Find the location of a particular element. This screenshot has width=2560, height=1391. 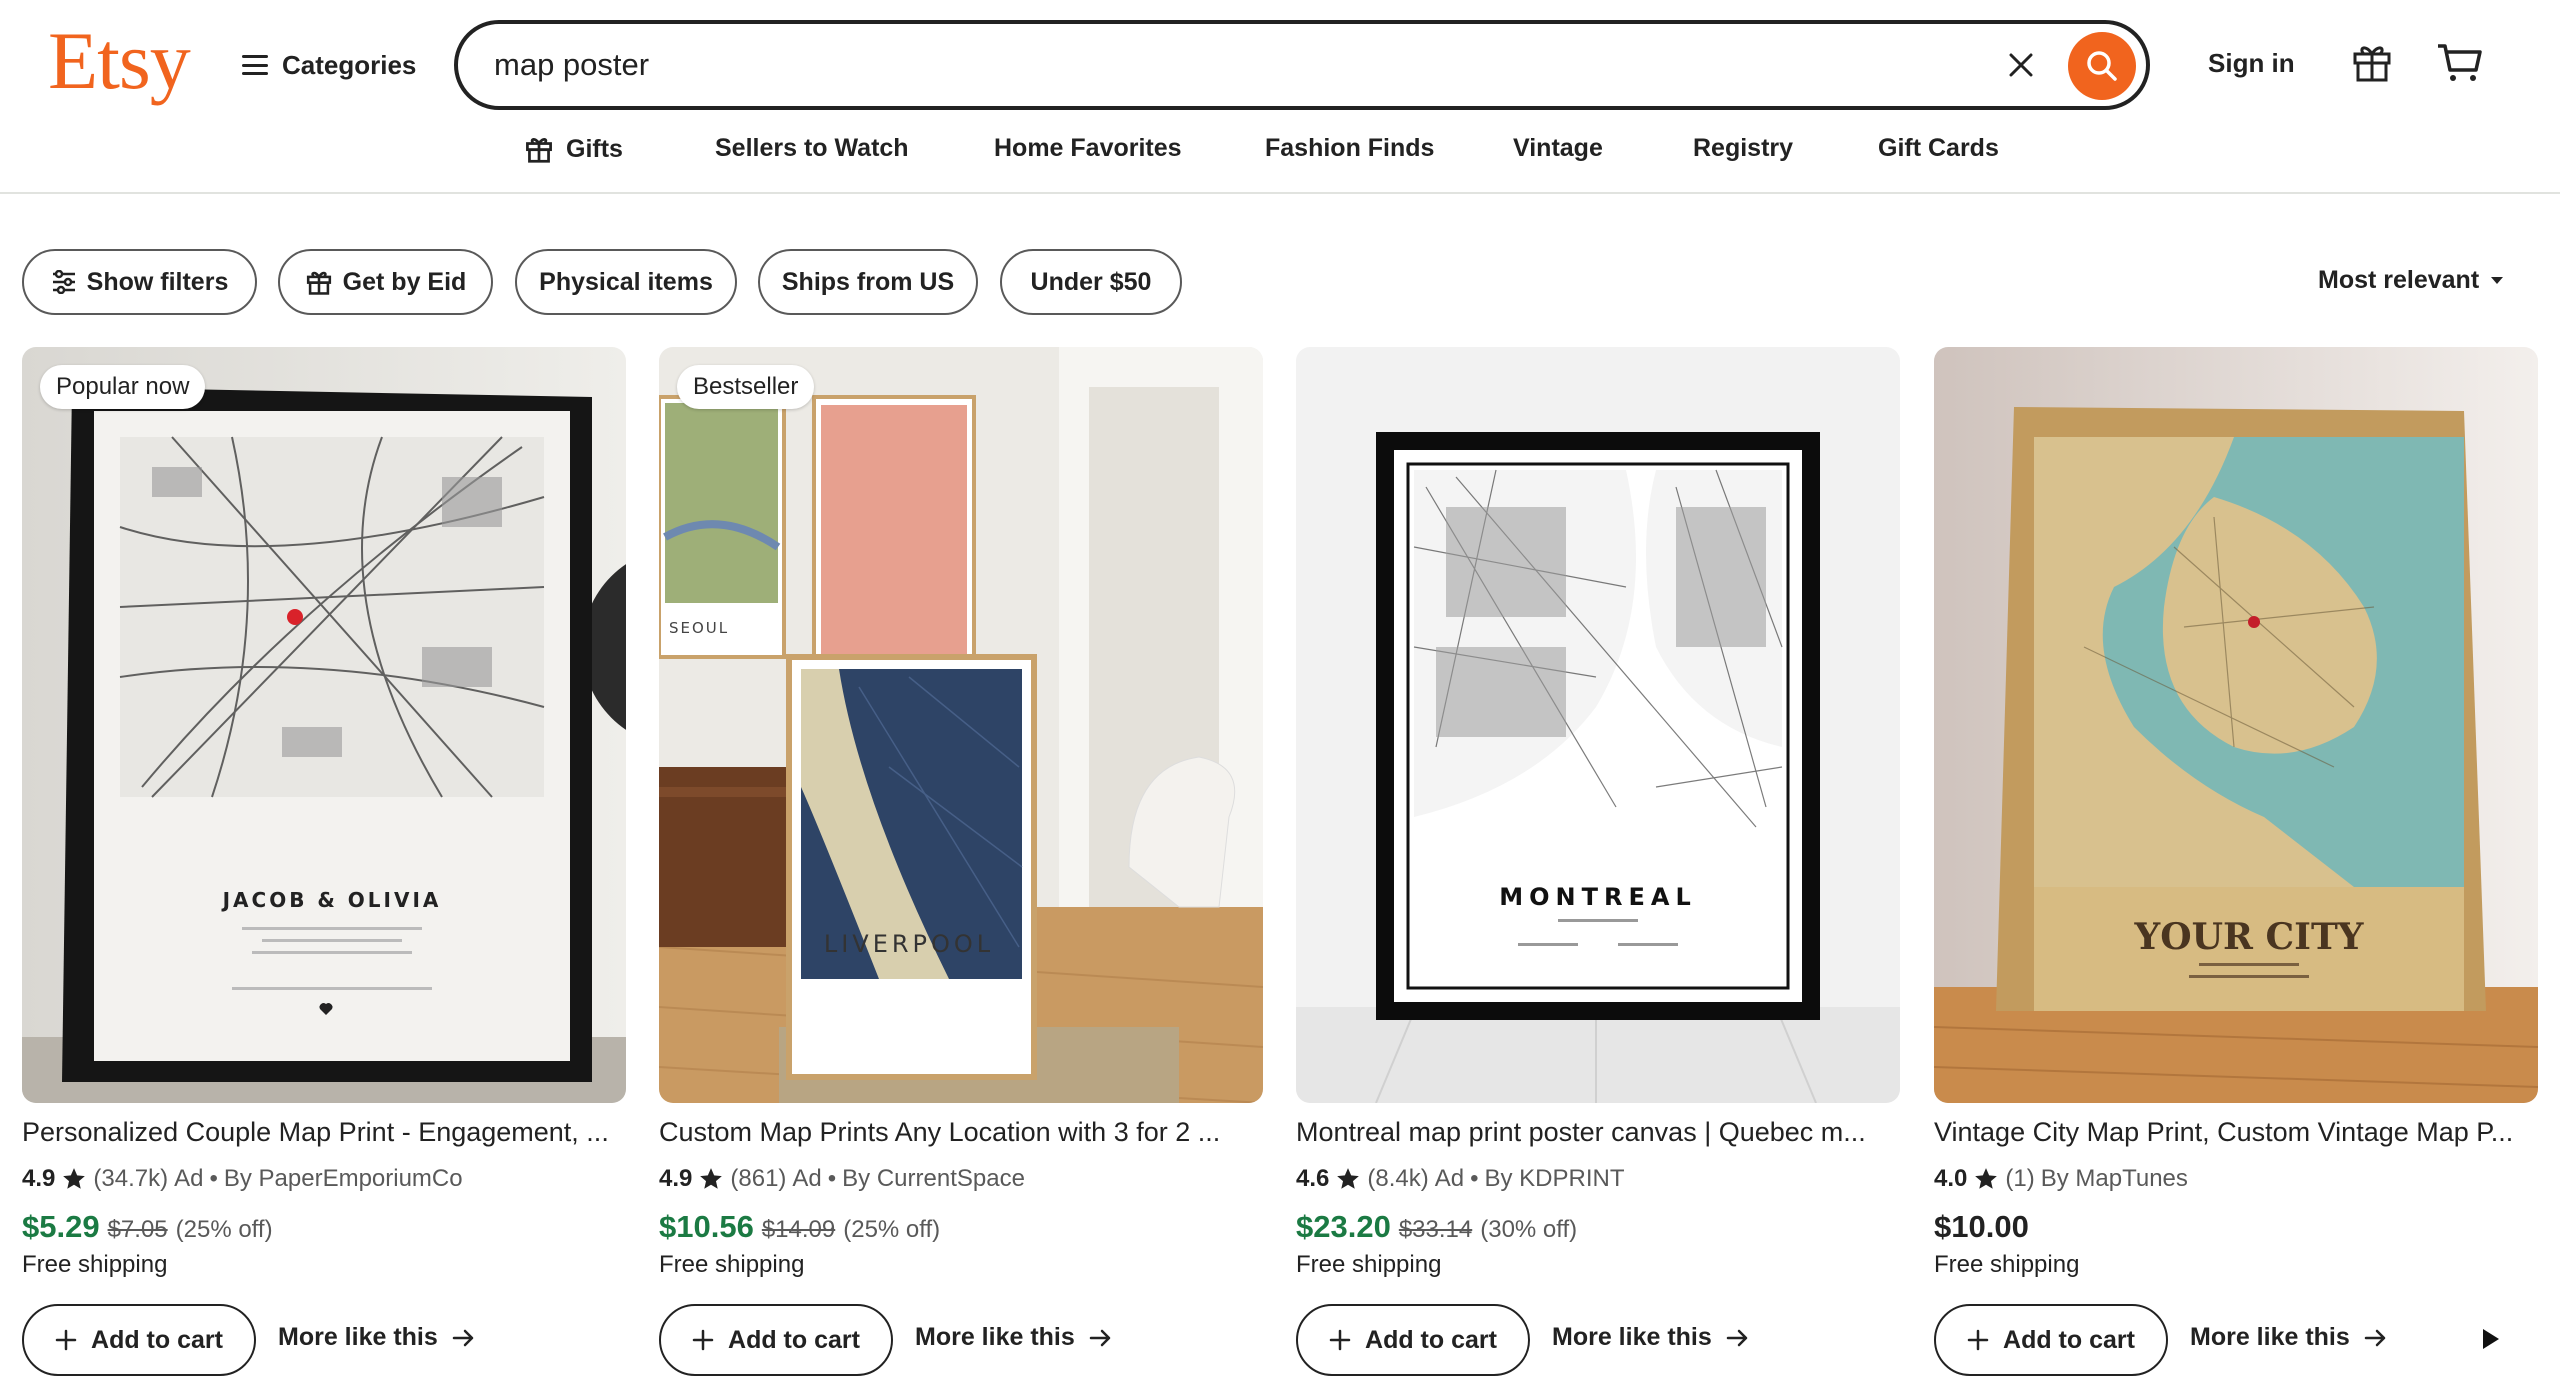

site-header: Etsy Categories Sign in is located at coordinates (1280, 97).